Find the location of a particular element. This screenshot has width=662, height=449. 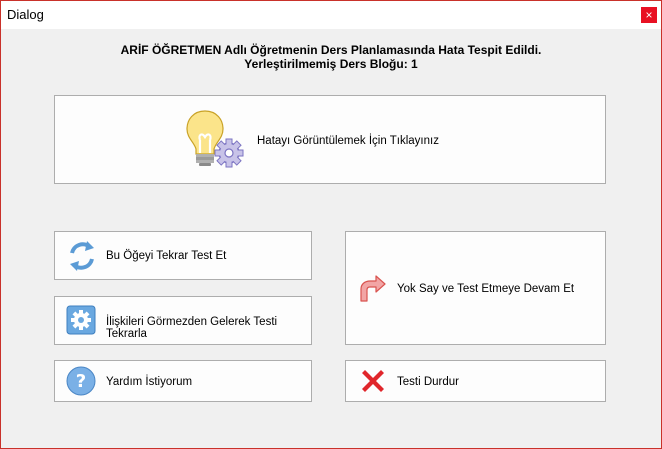

refresh-icon is located at coordinates (82, 256).